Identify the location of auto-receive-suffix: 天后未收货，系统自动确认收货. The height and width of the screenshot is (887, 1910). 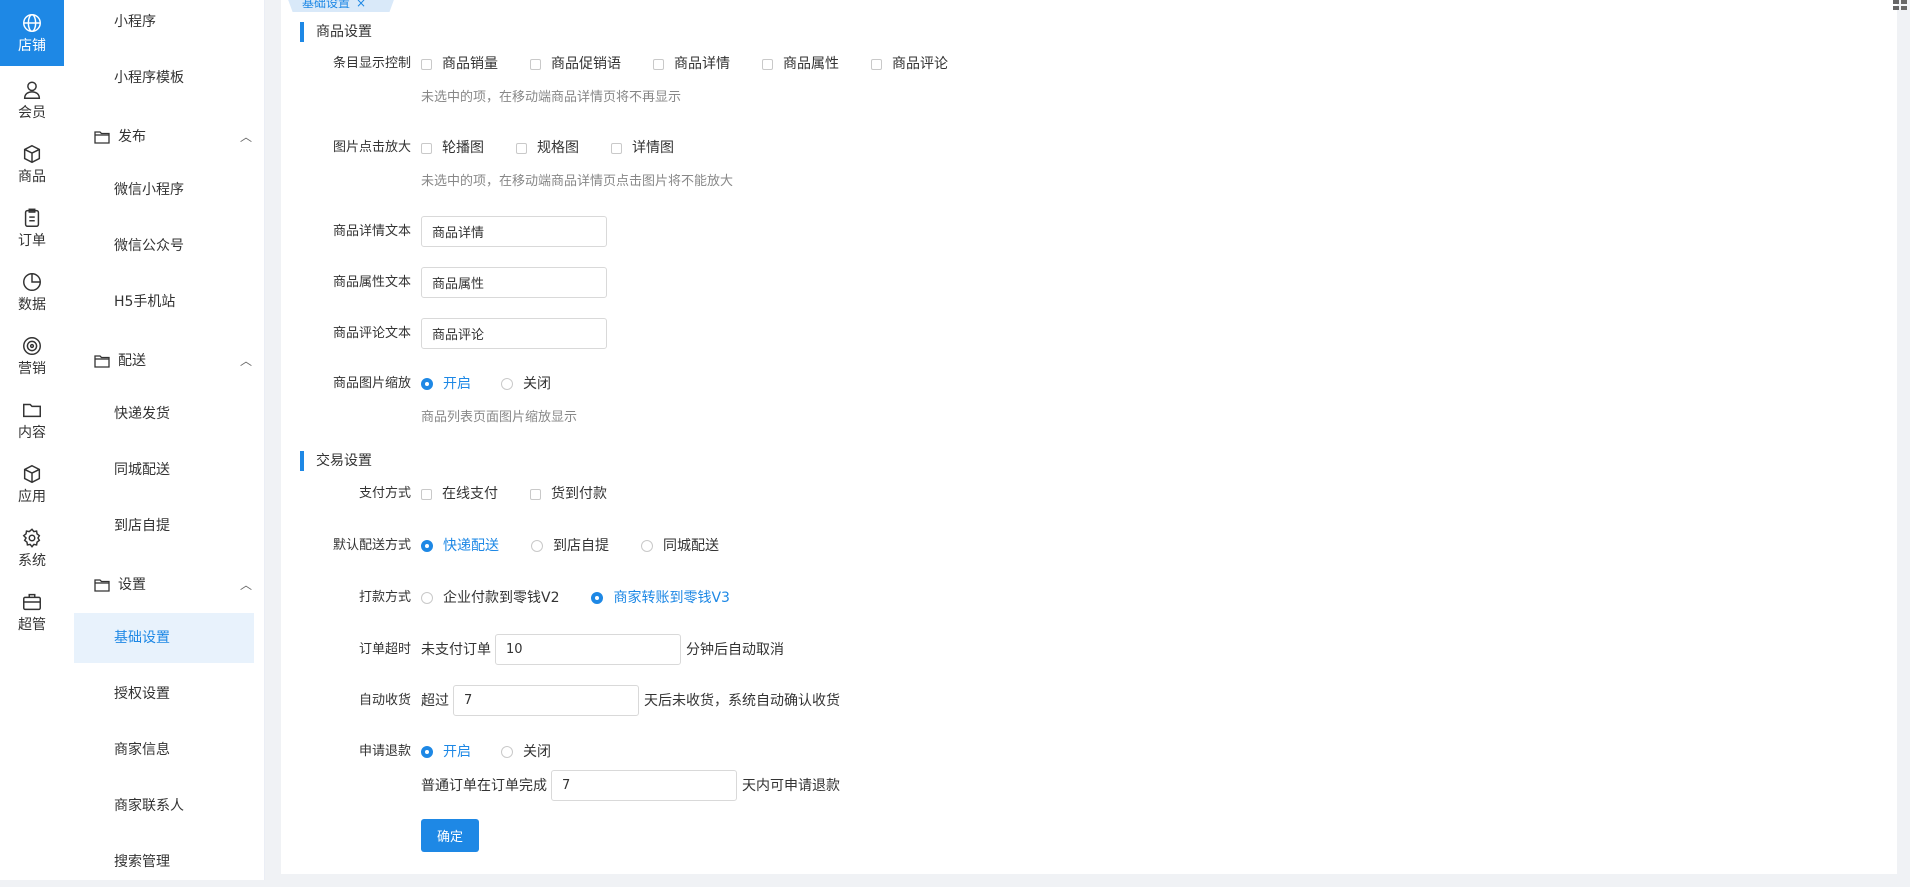
(742, 700).